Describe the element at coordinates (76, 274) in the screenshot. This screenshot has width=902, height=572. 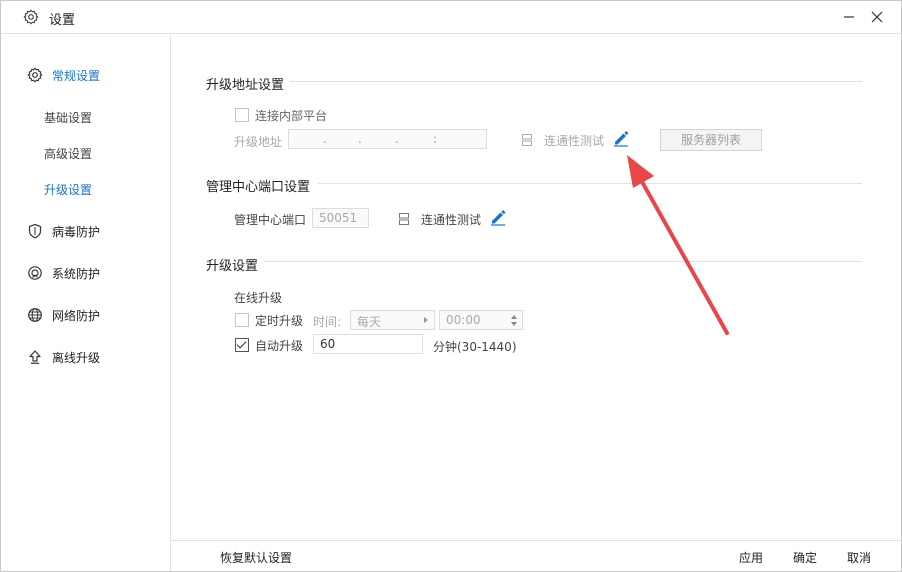
I see `sidebar-item-label: 系统防护` at that location.